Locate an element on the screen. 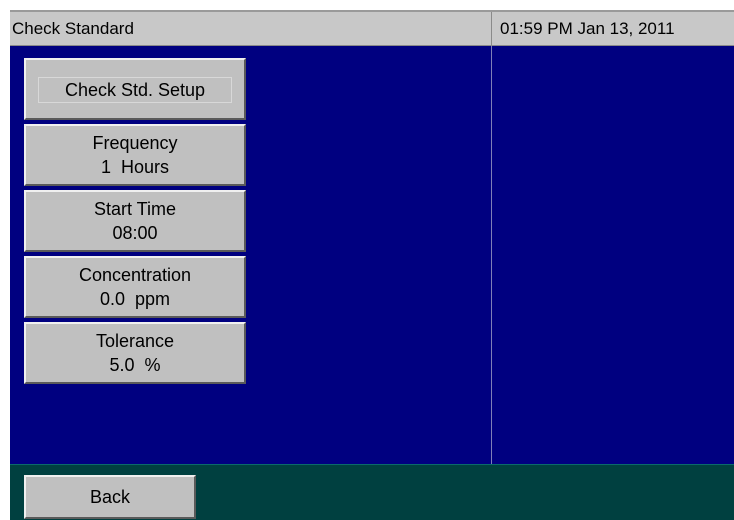  screen-title: Check Standard is located at coordinates (251, 28).